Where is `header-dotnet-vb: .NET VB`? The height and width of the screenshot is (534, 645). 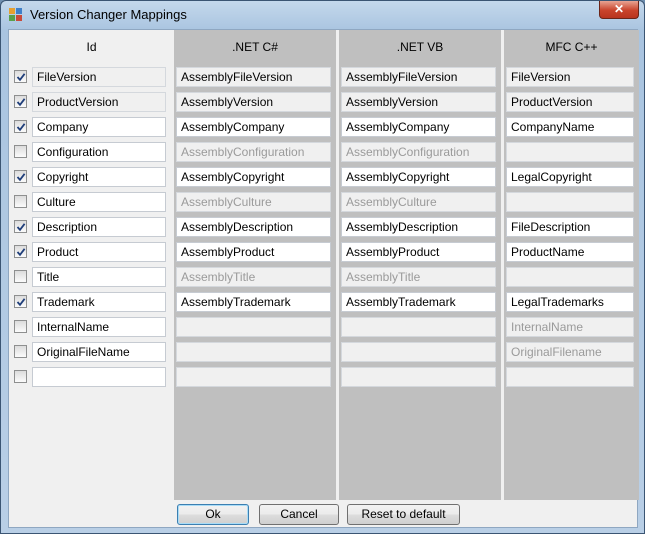
header-dotnet-vb: .NET VB is located at coordinates (420, 47).